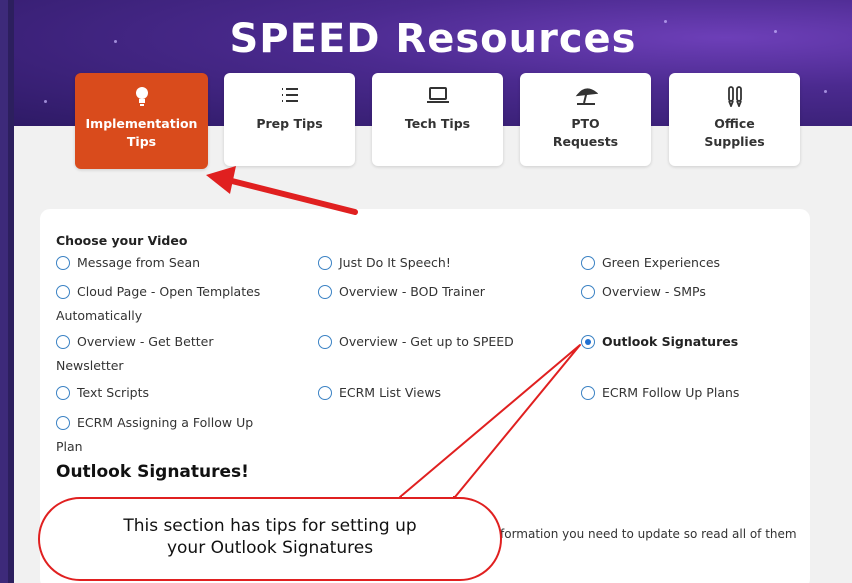 Image resolution: width=852 pixels, height=583 pixels. Describe the element at coordinates (437, 123) in the screenshot. I see `tab-label: Tech Tips` at that location.